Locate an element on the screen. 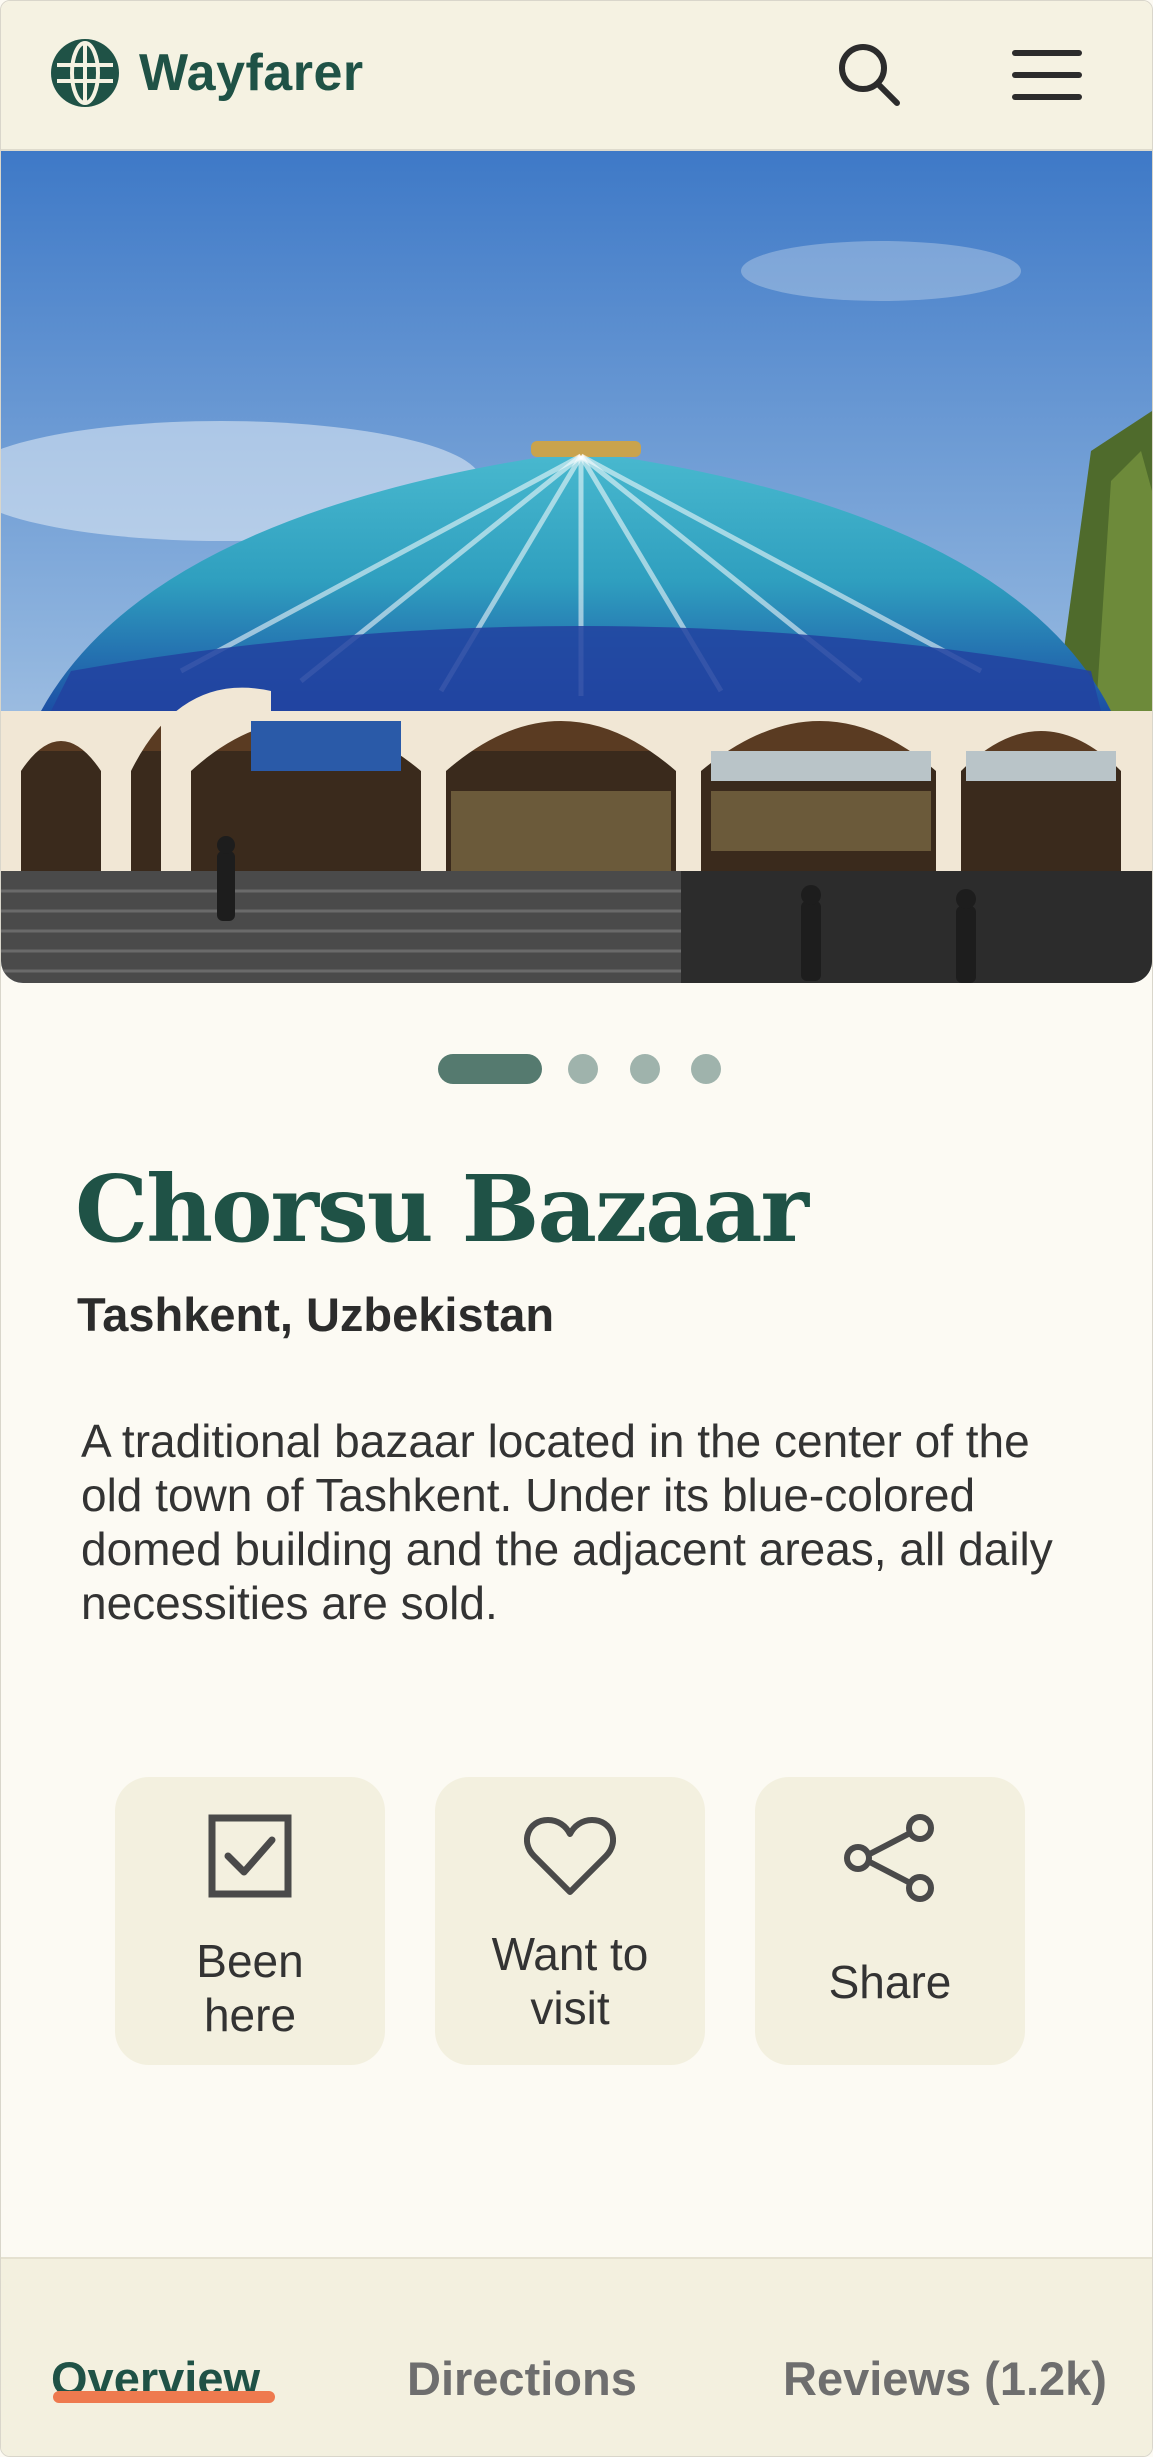 The image size is (1153, 2457). want-to-visit-label-line1: Want to is located at coordinates (570, 1954).